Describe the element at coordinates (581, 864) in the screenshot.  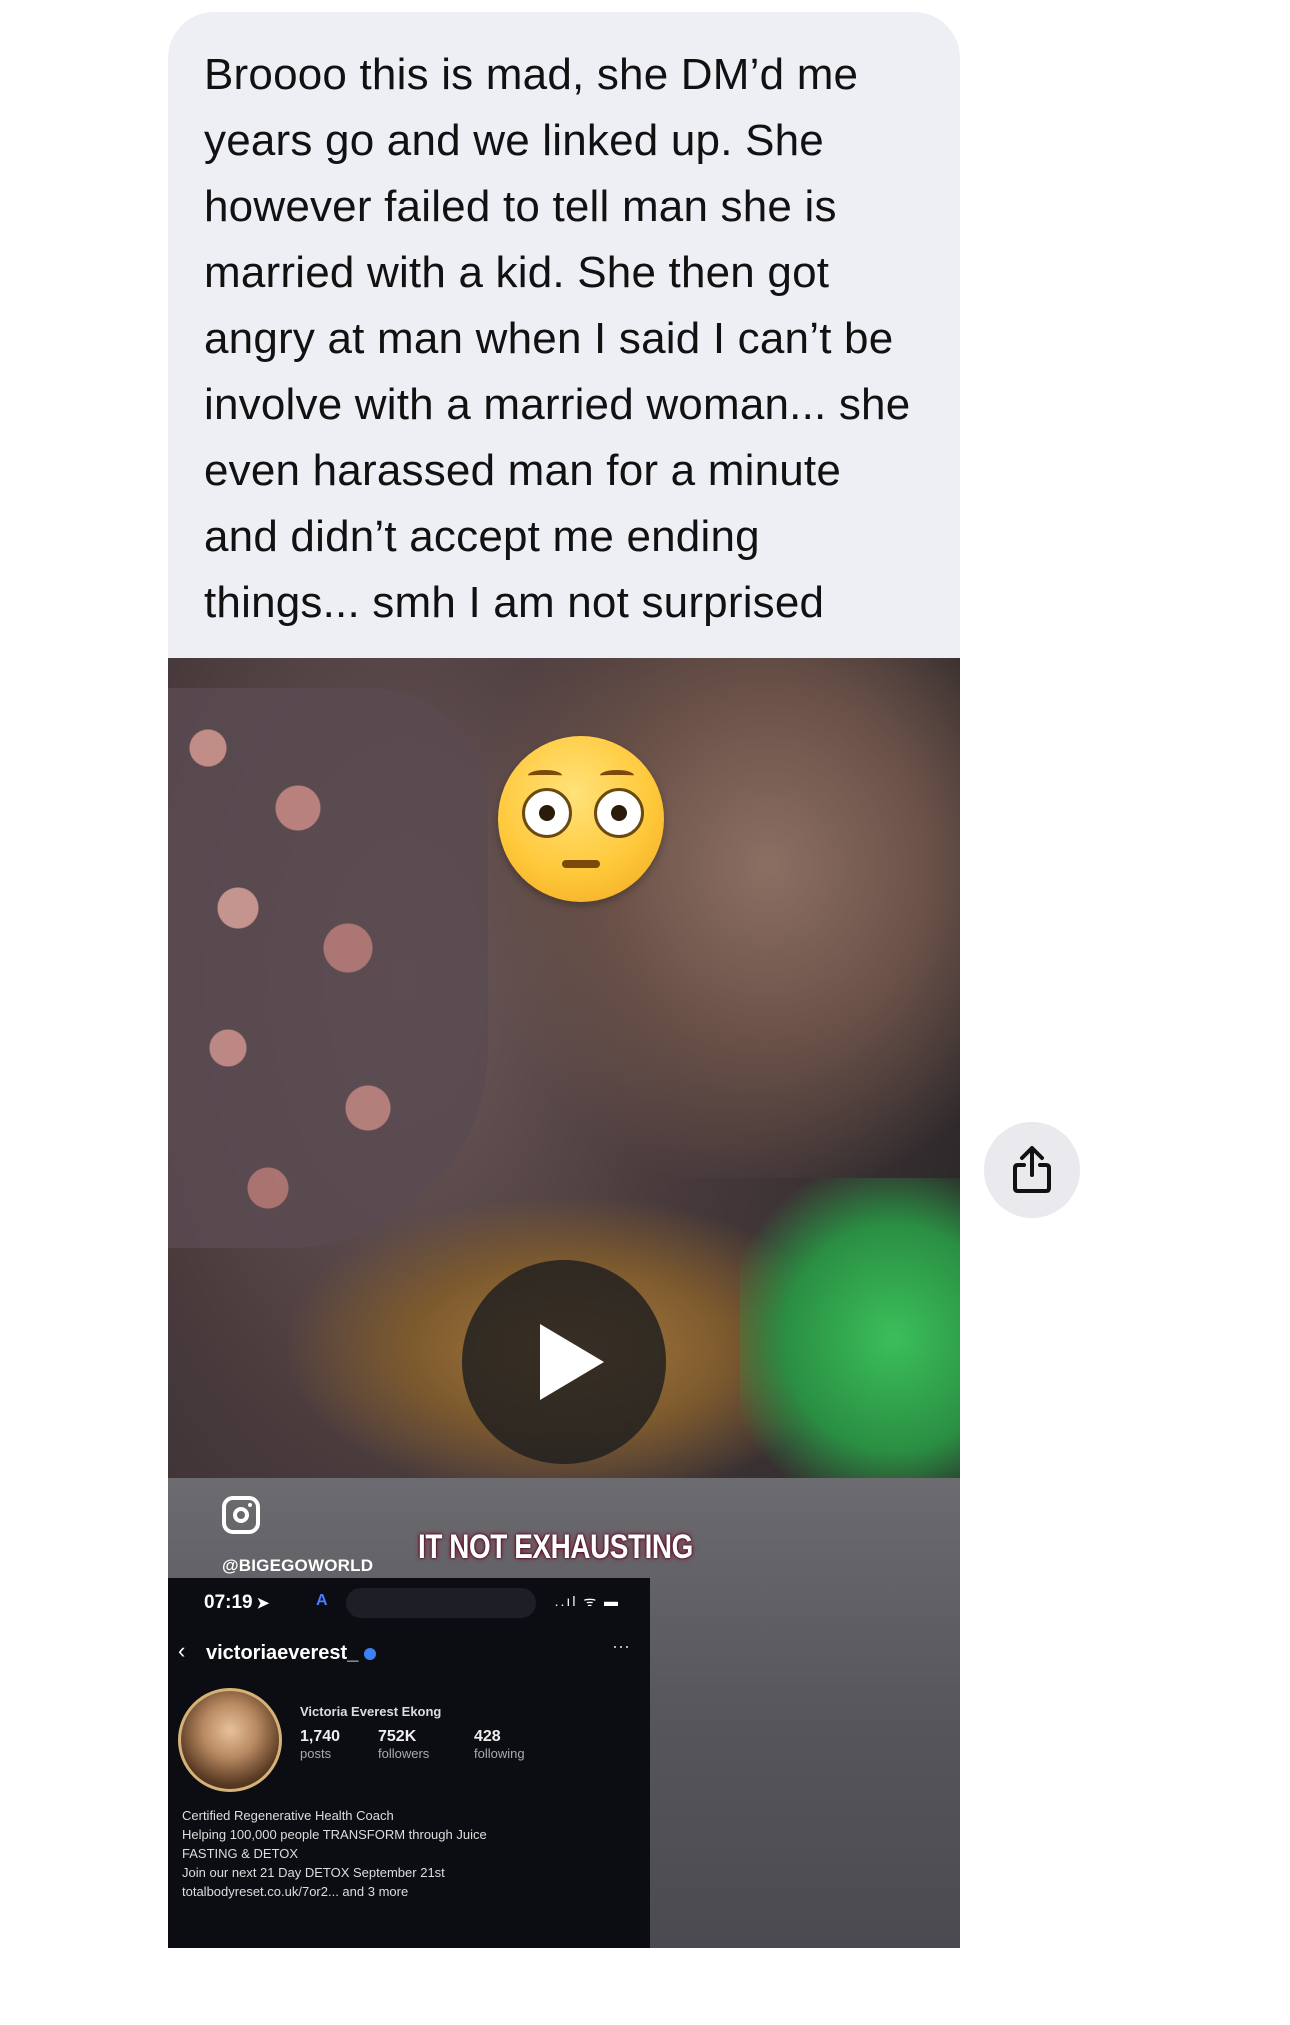
I see `emoji-mouth` at that location.